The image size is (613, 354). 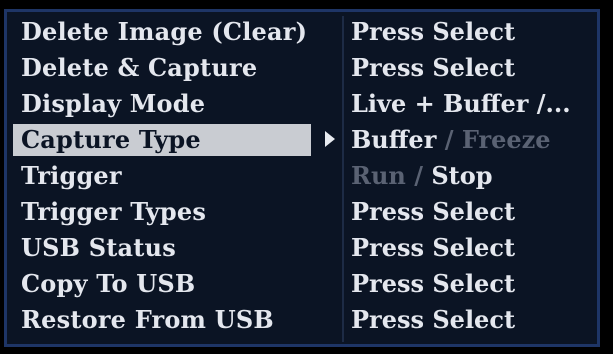 I want to click on menu-row-trigger-types: Trigger Types Press Select, so click(x=302, y=213).